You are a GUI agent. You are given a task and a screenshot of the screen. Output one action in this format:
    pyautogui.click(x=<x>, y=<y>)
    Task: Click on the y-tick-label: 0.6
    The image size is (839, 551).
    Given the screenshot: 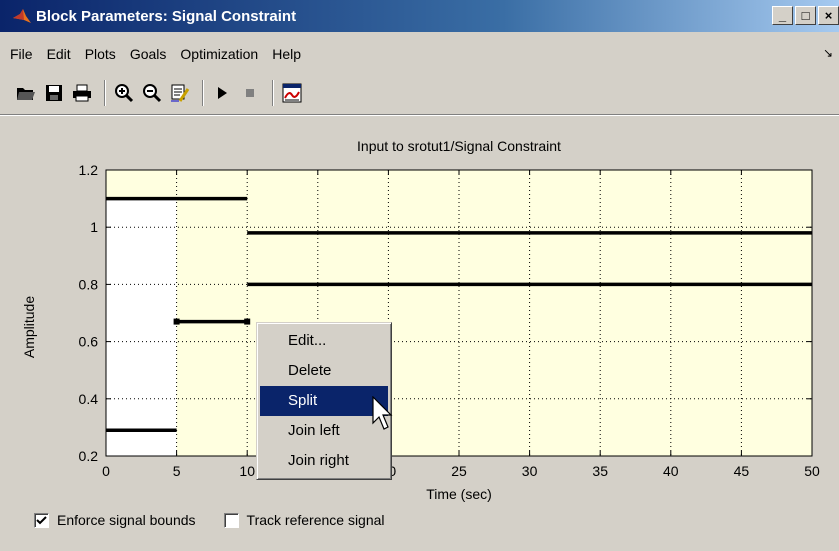 What is the action you would take?
    pyautogui.click(x=89, y=342)
    